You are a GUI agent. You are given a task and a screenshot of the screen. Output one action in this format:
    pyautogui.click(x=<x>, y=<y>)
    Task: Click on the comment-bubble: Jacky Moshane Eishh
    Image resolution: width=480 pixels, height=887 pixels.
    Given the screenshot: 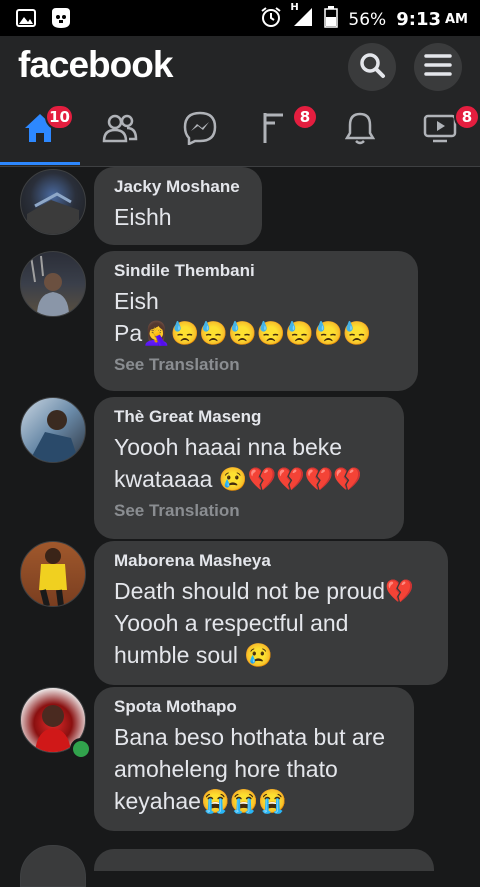 What is the action you would take?
    pyautogui.click(x=178, y=206)
    